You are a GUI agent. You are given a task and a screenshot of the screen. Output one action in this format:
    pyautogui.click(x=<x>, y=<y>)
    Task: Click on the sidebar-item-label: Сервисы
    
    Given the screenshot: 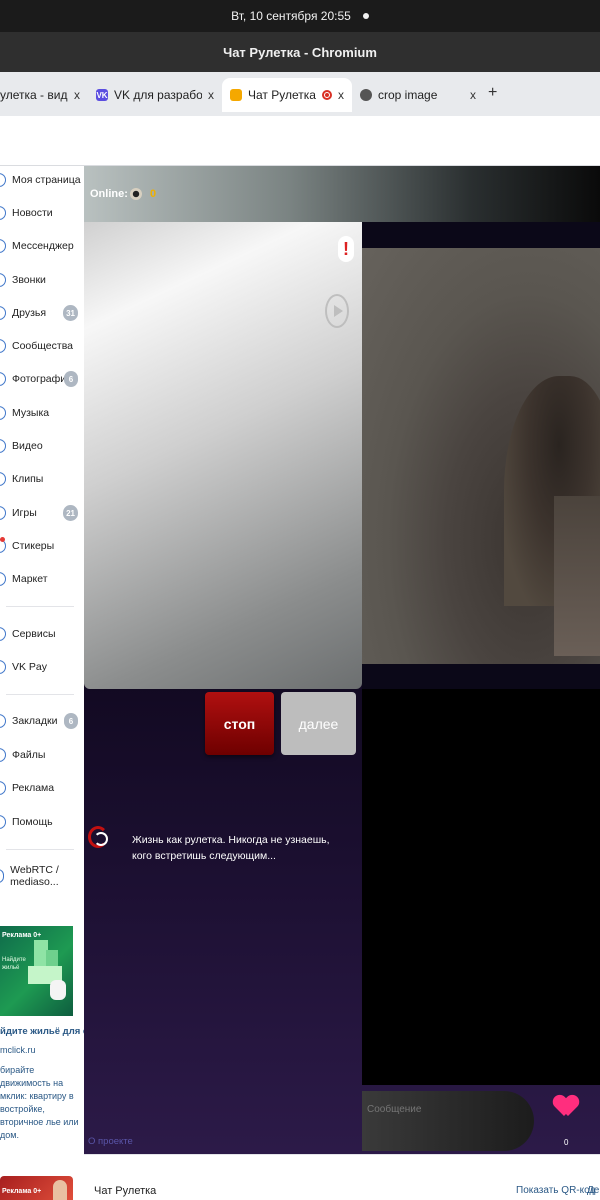 What is the action you would take?
    pyautogui.click(x=34, y=634)
    